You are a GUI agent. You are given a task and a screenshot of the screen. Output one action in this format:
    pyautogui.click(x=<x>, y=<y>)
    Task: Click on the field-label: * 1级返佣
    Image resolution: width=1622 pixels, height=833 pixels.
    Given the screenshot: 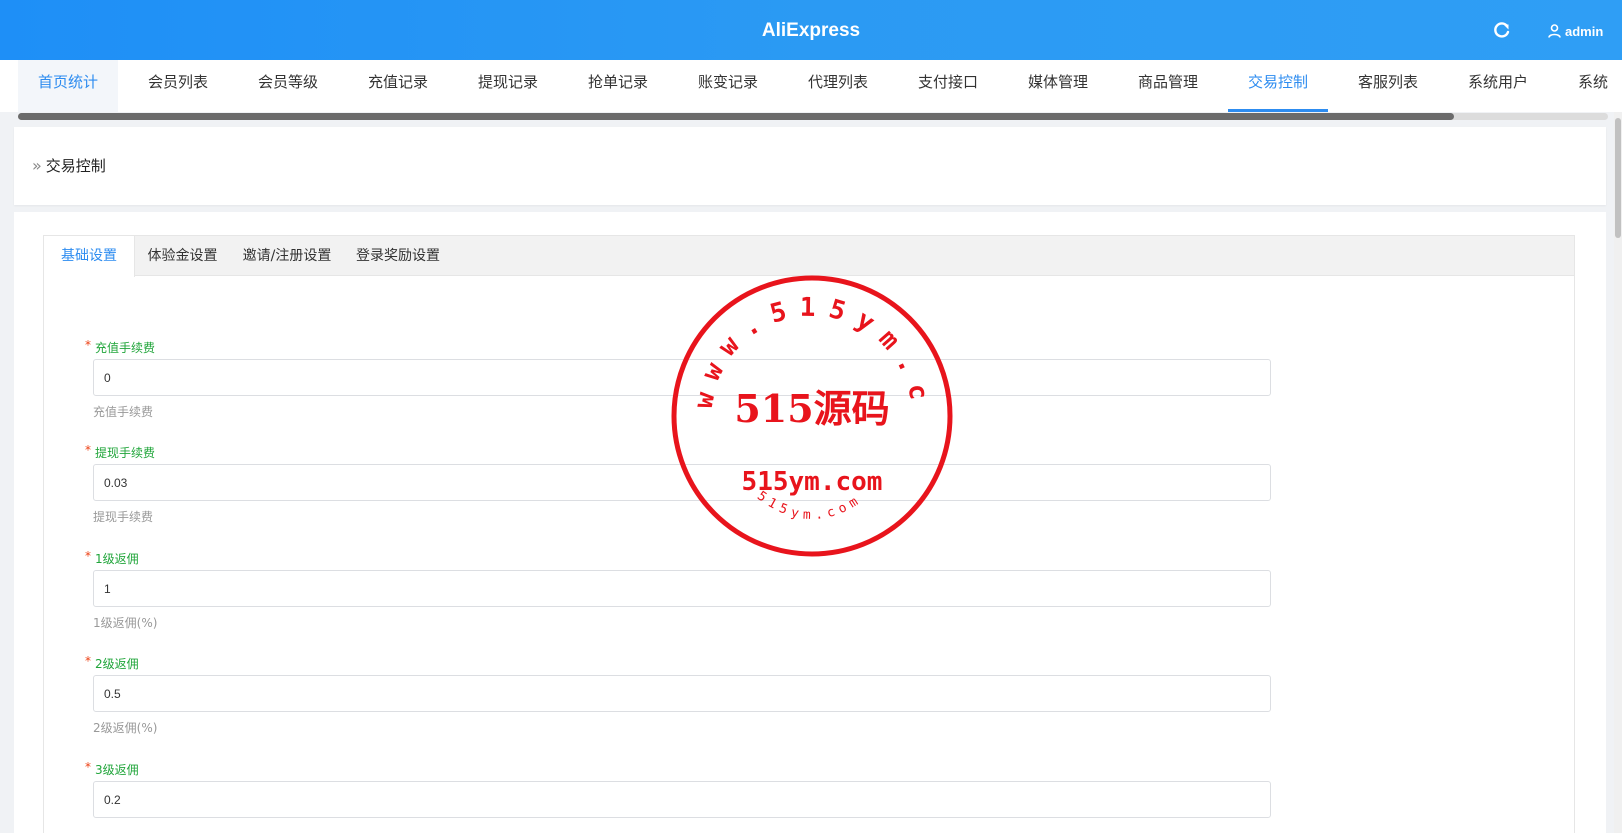 What is the action you would take?
    pyautogui.click(x=112, y=558)
    